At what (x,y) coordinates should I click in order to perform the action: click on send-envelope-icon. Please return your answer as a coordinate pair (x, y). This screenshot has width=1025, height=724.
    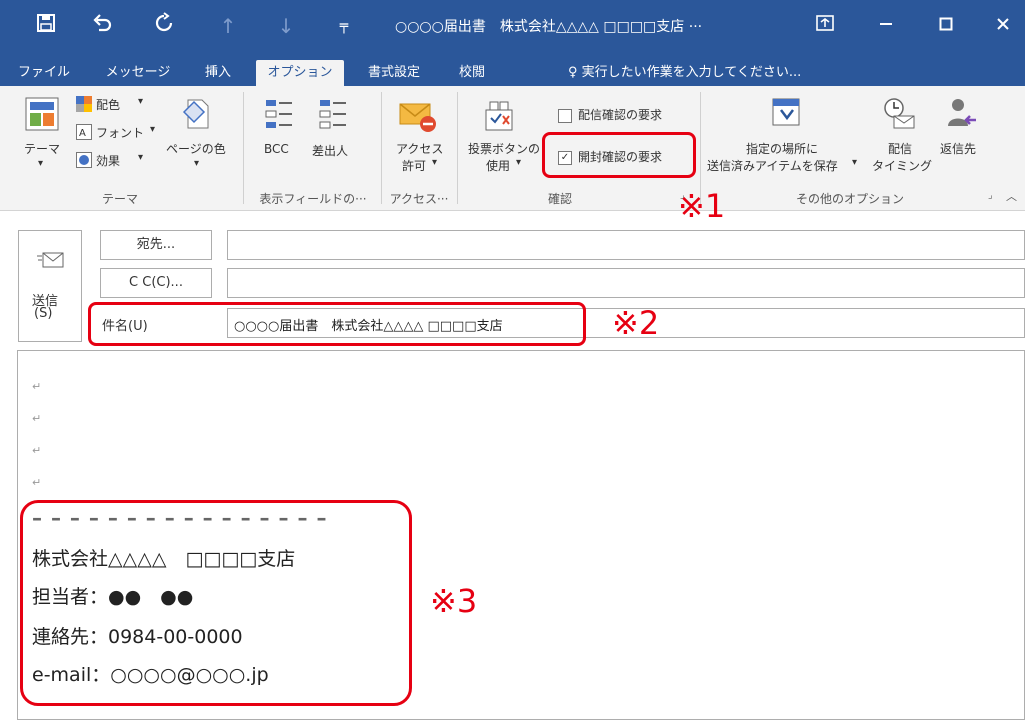
    Looking at the image, I should click on (51, 262).